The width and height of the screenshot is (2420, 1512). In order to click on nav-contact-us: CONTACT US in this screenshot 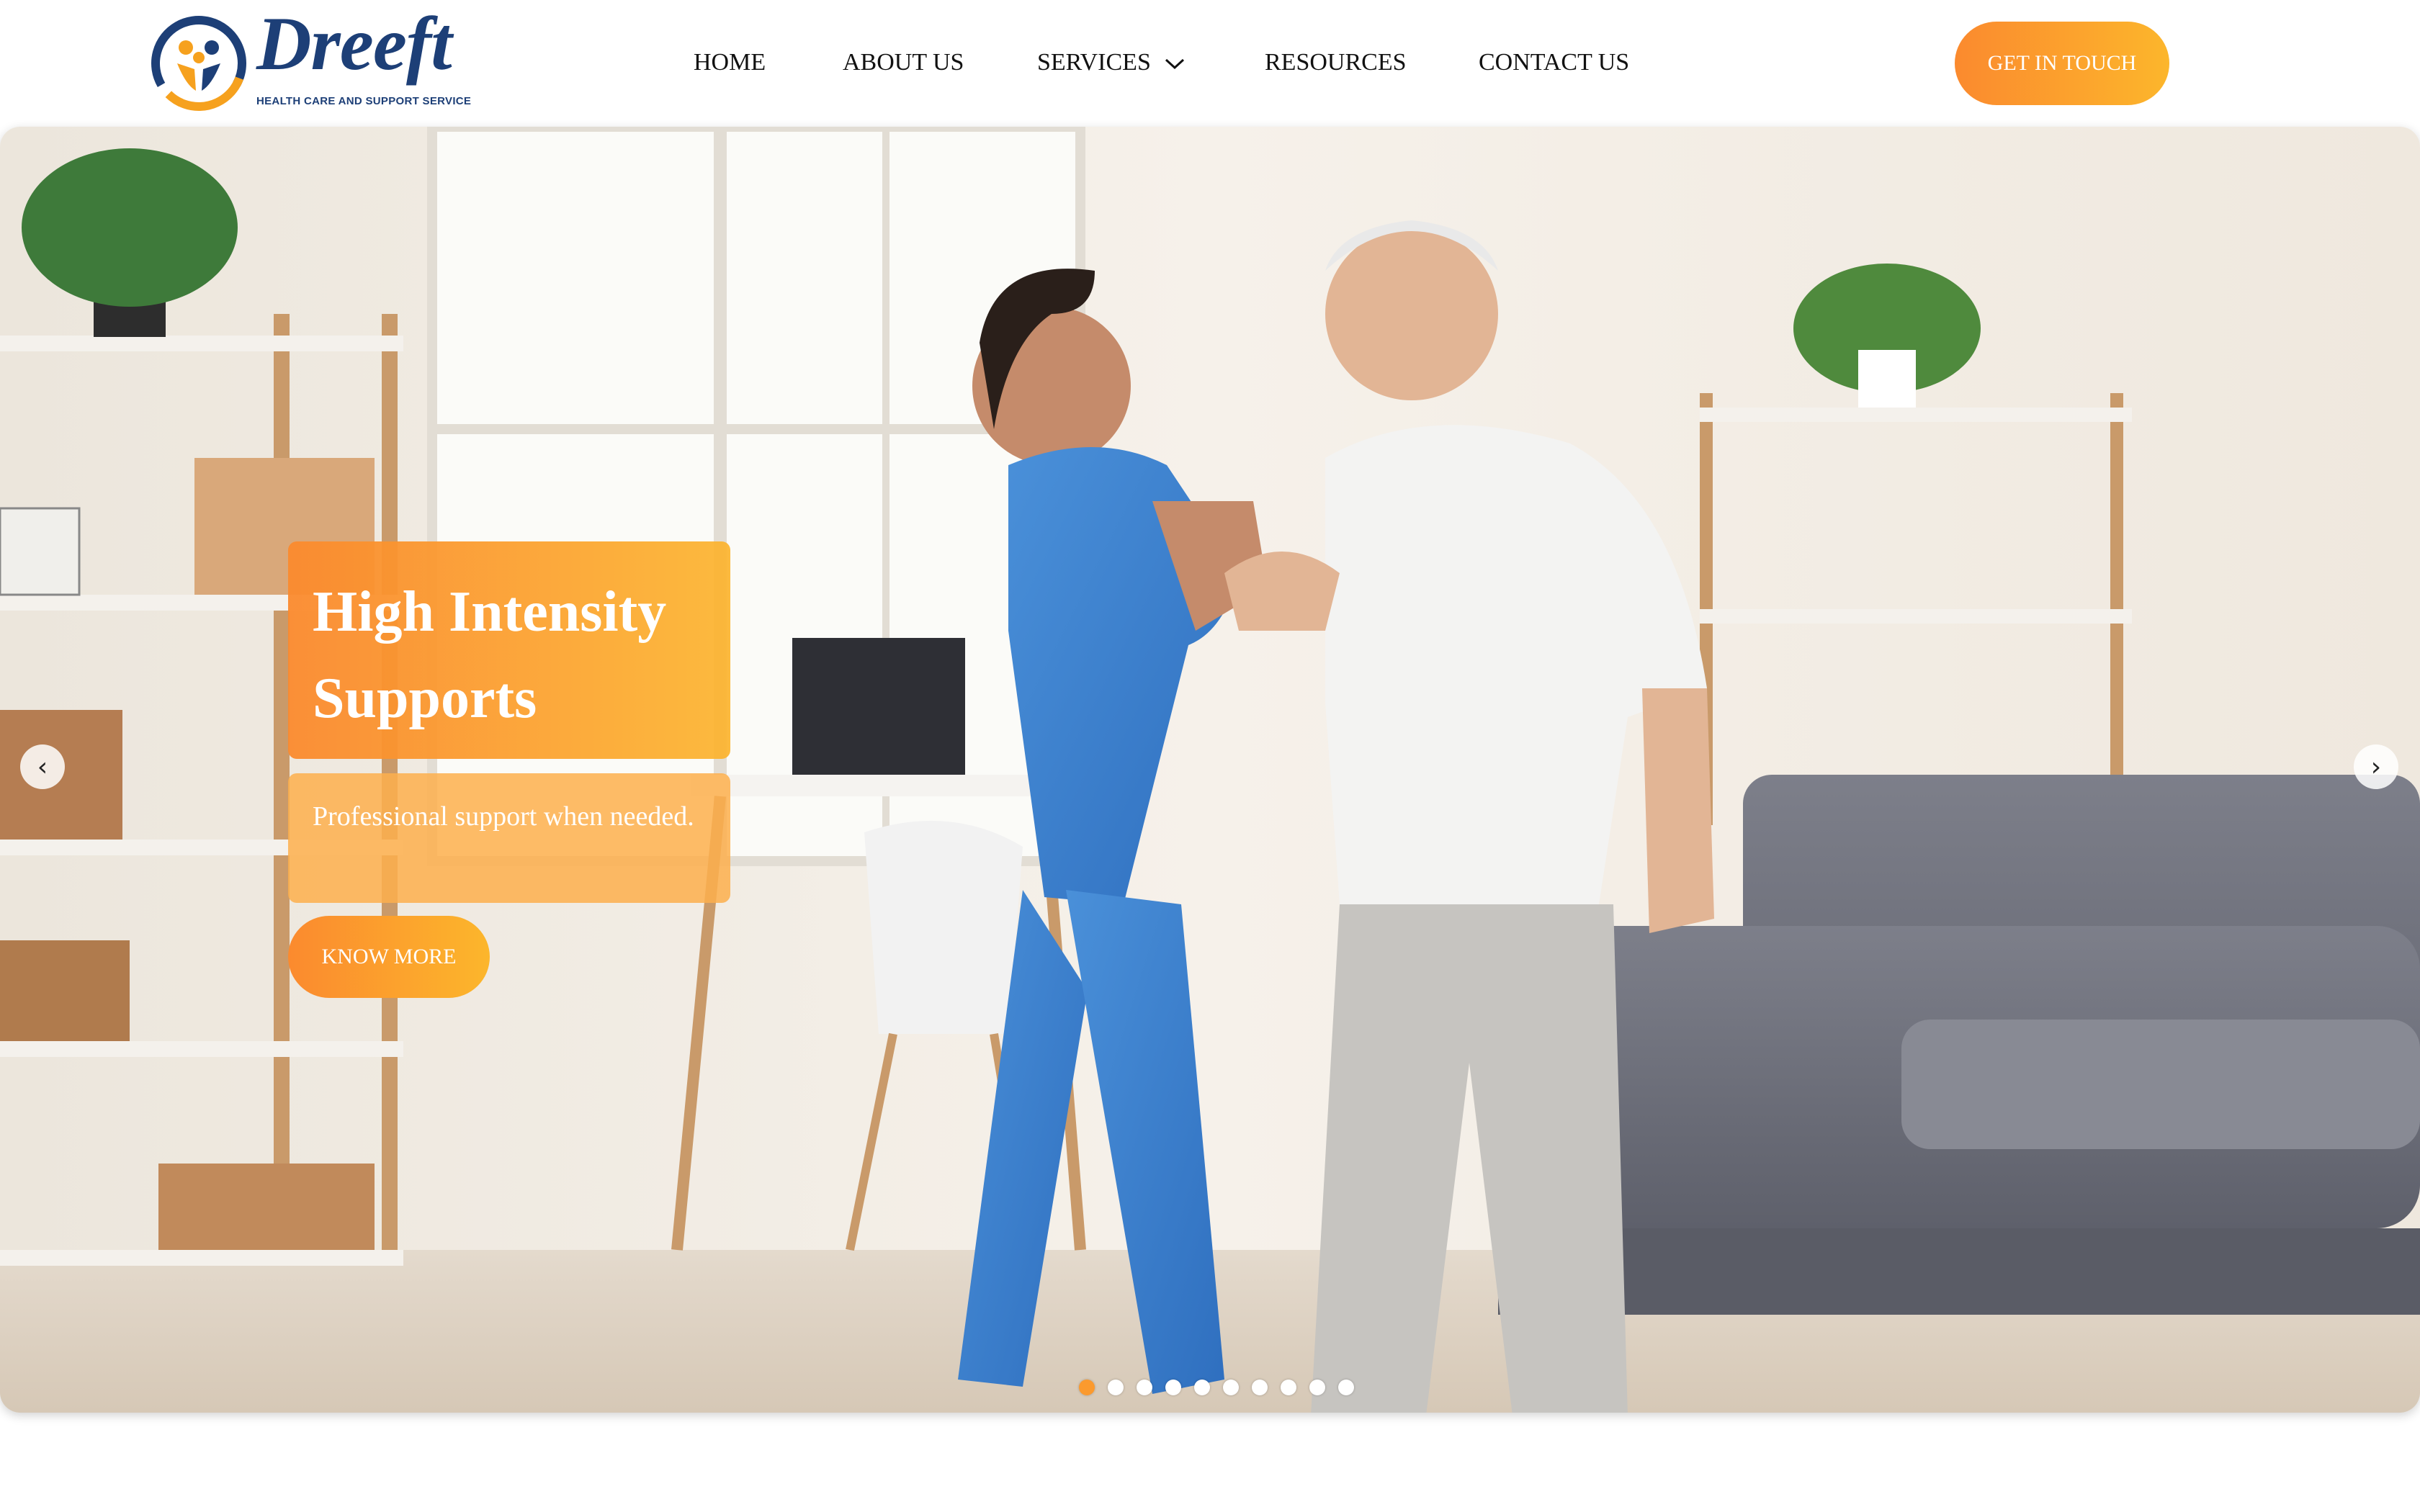, I will do `click(1554, 63)`.